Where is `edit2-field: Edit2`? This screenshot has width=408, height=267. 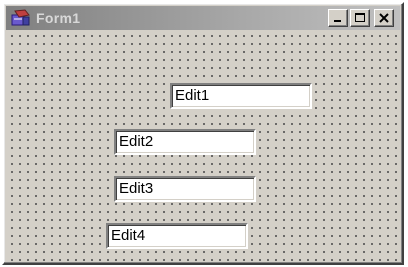
edit2-field: Edit2 is located at coordinates (185, 142).